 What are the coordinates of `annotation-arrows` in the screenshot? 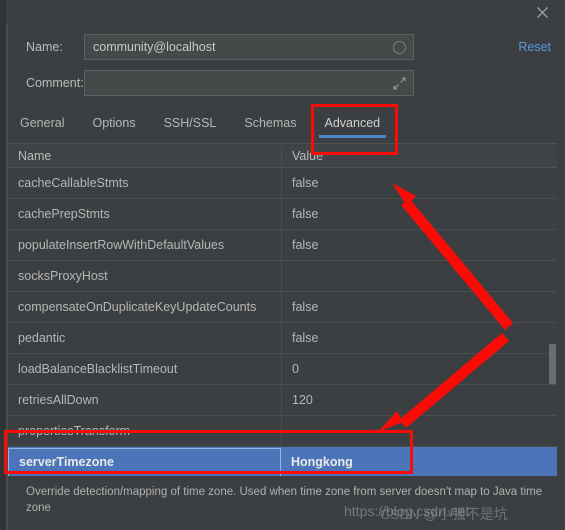 It's located at (445, 307).